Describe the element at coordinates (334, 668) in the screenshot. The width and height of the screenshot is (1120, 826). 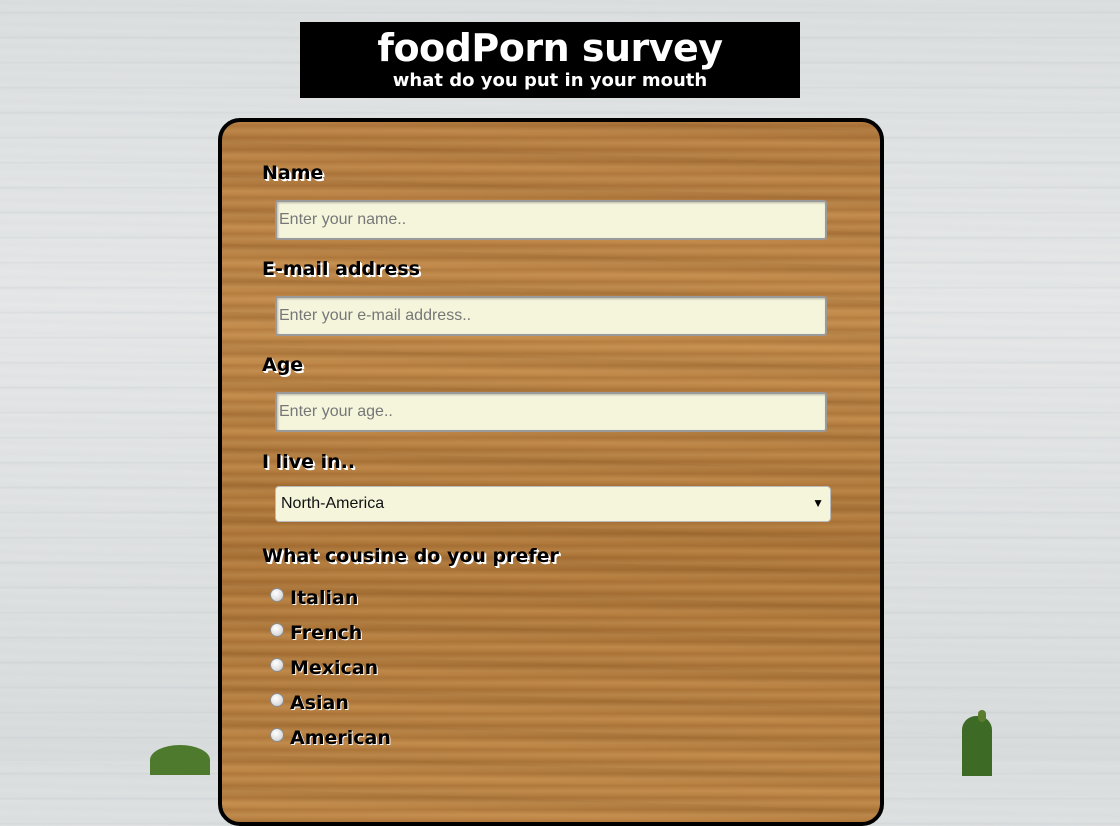
I see `radio-label: Mexican` at that location.